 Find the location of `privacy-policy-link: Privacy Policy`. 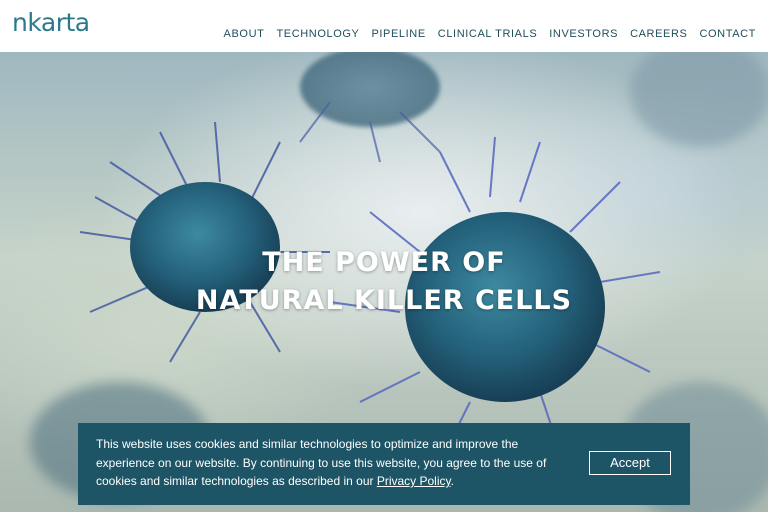

privacy-policy-link: Privacy Policy is located at coordinates (414, 481).